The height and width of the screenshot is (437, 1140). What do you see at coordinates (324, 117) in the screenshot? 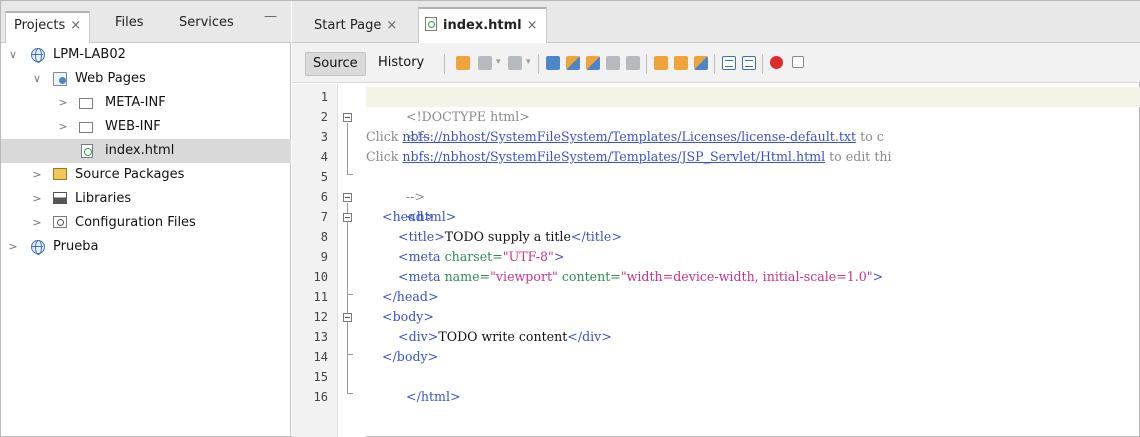
I see `line-number: 2` at bounding box center [324, 117].